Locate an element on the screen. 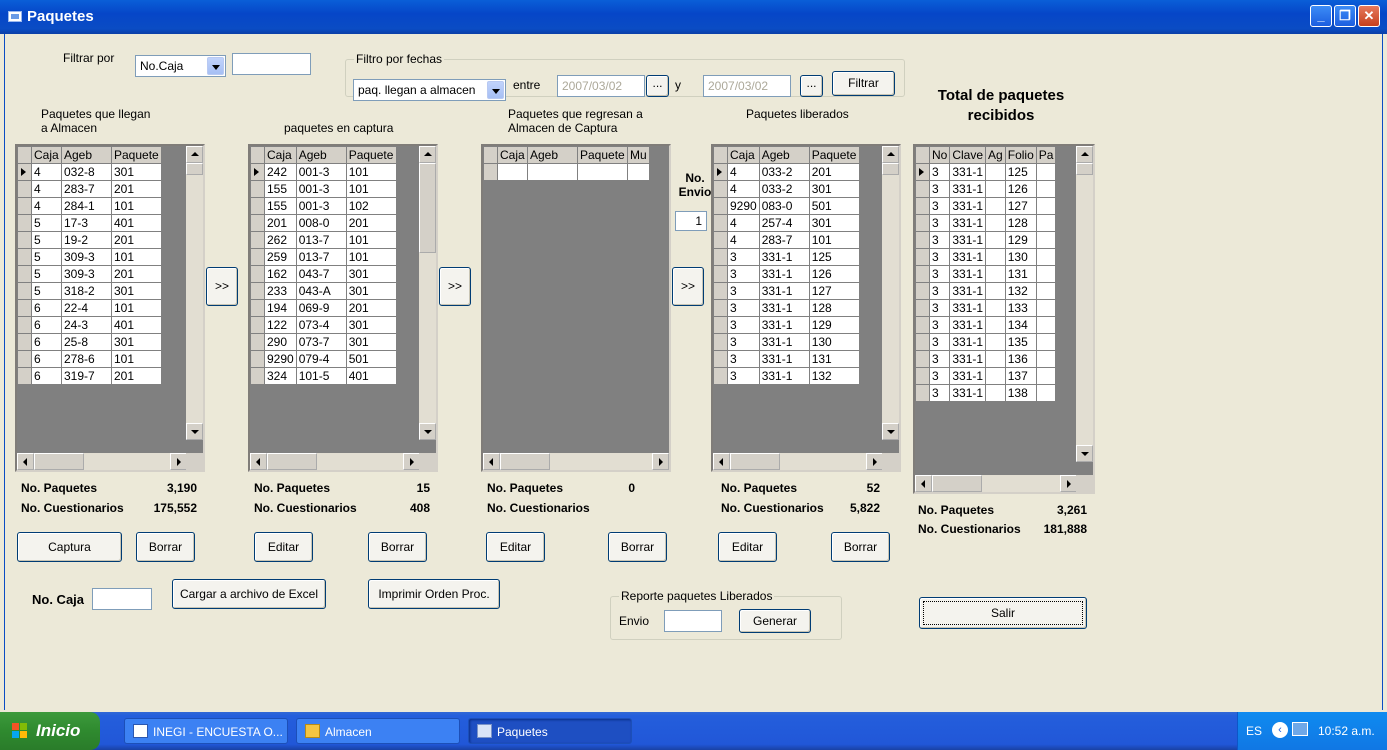 The image size is (1387, 750). filtrar-button: Filtrar is located at coordinates (863, 83).